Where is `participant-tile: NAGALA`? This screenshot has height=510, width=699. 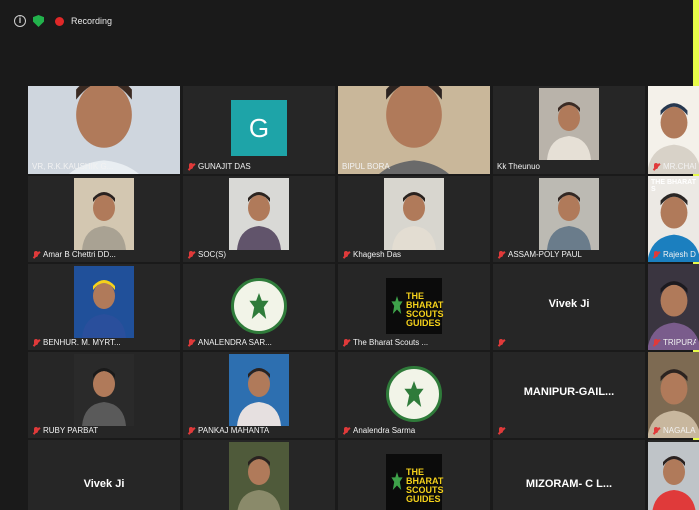 participant-tile: NAGALA is located at coordinates (673, 395).